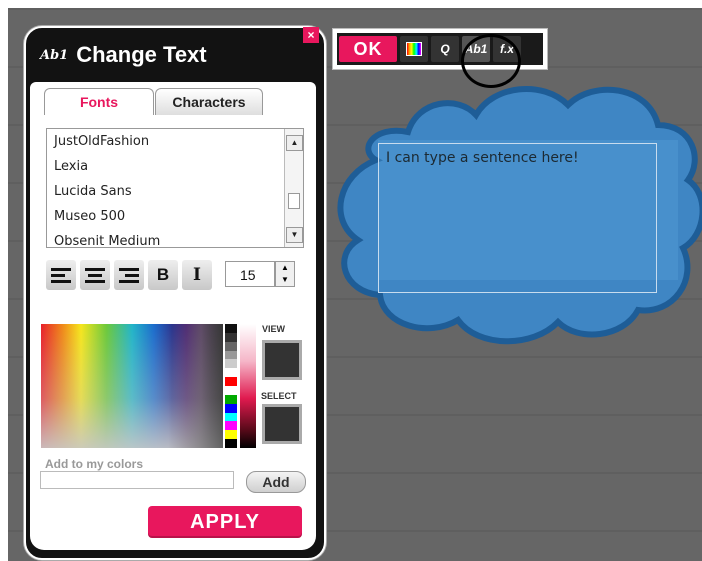 This screenshot has width=702, height=561. I want to click on align-center-button, so click(95, 275).